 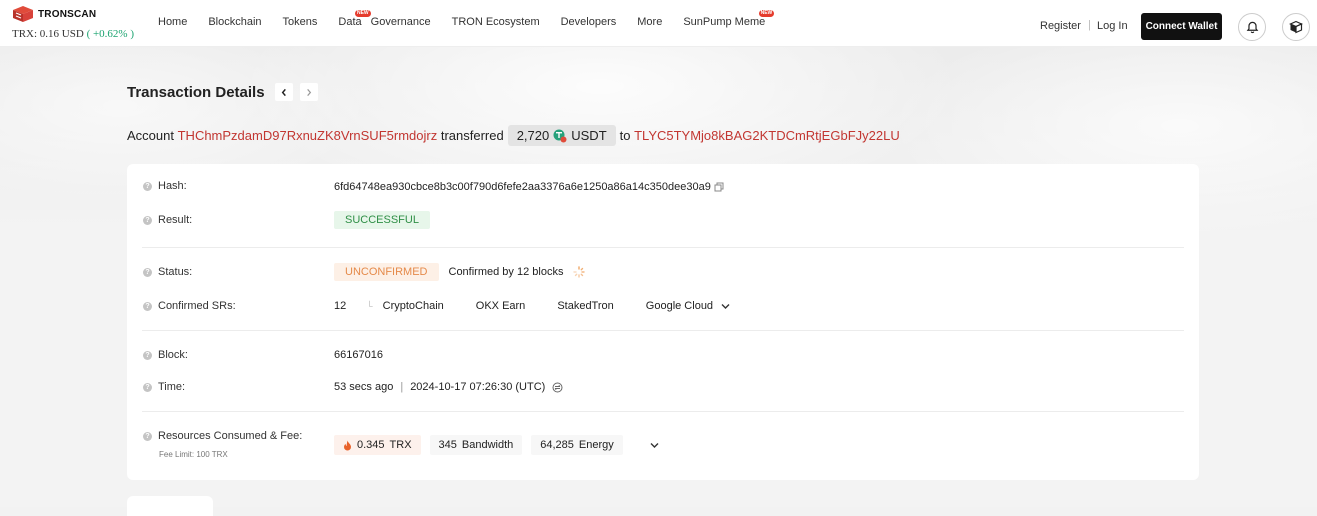 I want to click on resources-row-label: ? Resources Consumed & Fee:, so click(x=222, y=436).